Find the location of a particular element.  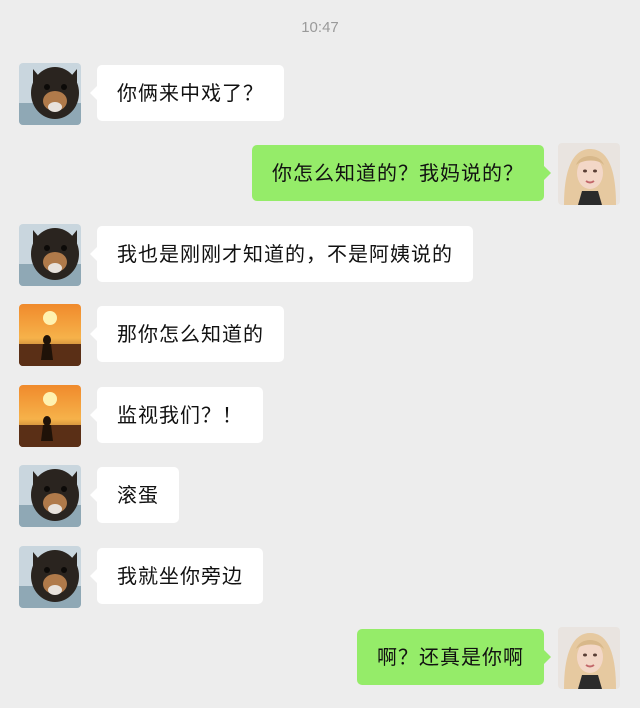

incoming-message-bubble: 你俩来中戏了？ is located at coordinates (187, 93).